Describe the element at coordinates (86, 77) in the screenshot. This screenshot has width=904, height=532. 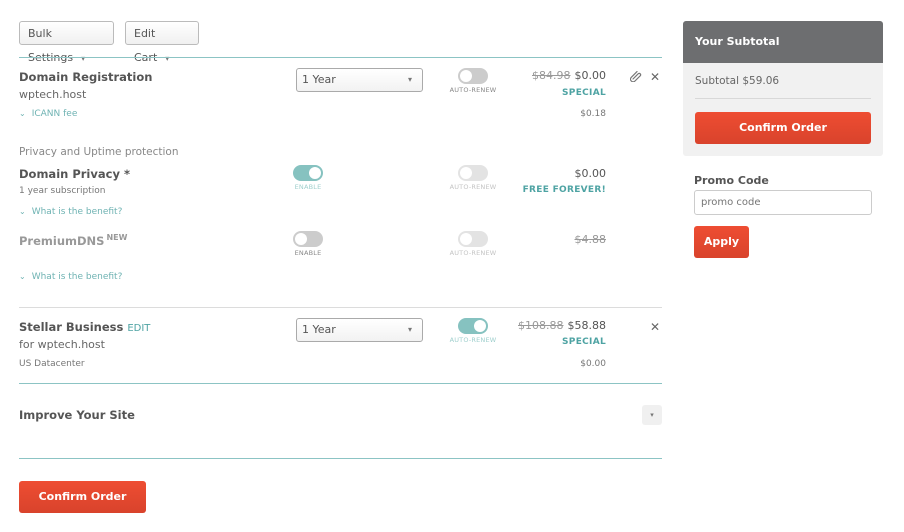
I see `domain-registration-title: Domain Registration` at that location.